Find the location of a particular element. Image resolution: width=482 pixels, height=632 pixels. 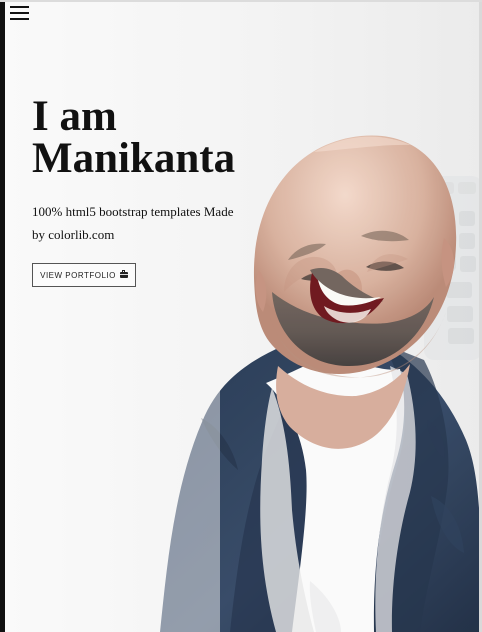

view-portfolio-label: VIEW PORTFOLIO is located at coordinates (78, 275).